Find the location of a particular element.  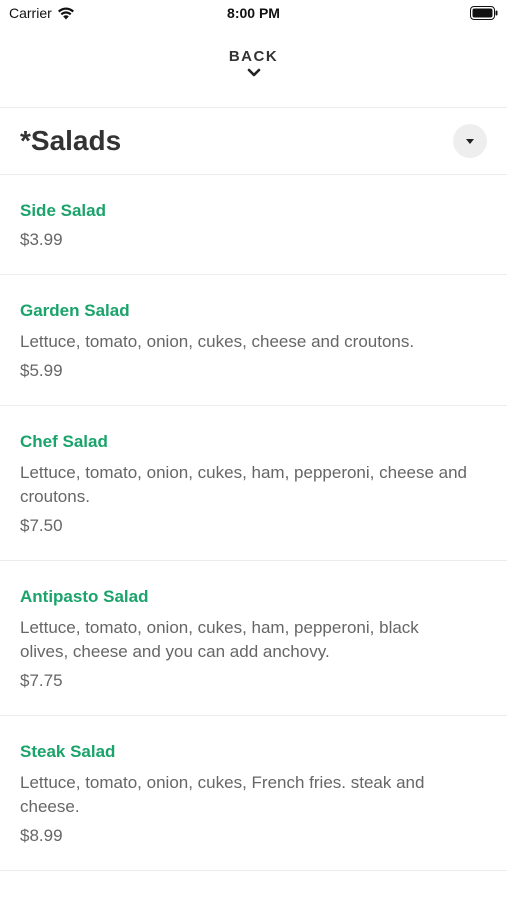

caret-down-icon is located at coordinates (470, 141).